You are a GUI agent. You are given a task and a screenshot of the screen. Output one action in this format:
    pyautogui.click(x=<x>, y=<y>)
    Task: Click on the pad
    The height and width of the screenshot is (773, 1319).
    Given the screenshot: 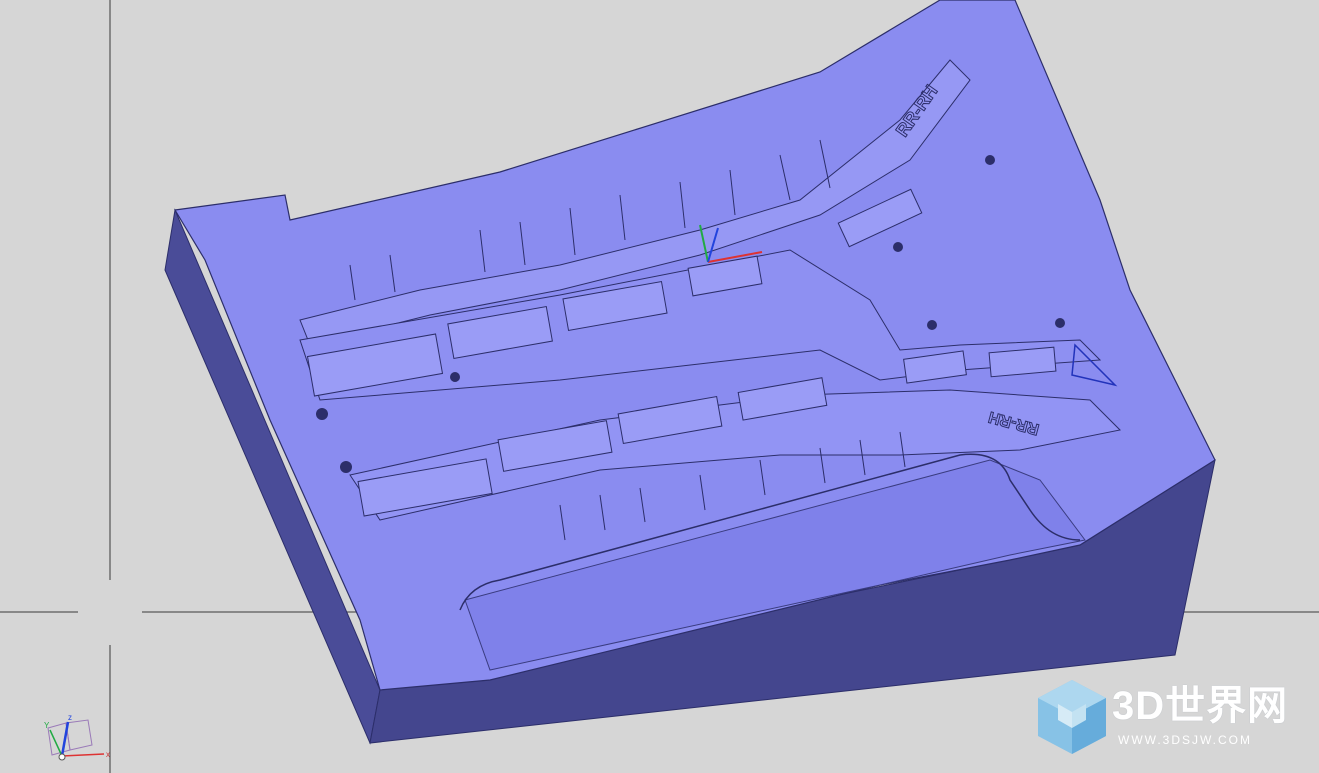 What is the action you would take?
    pyautogui.click(x=1022, y=362)
    